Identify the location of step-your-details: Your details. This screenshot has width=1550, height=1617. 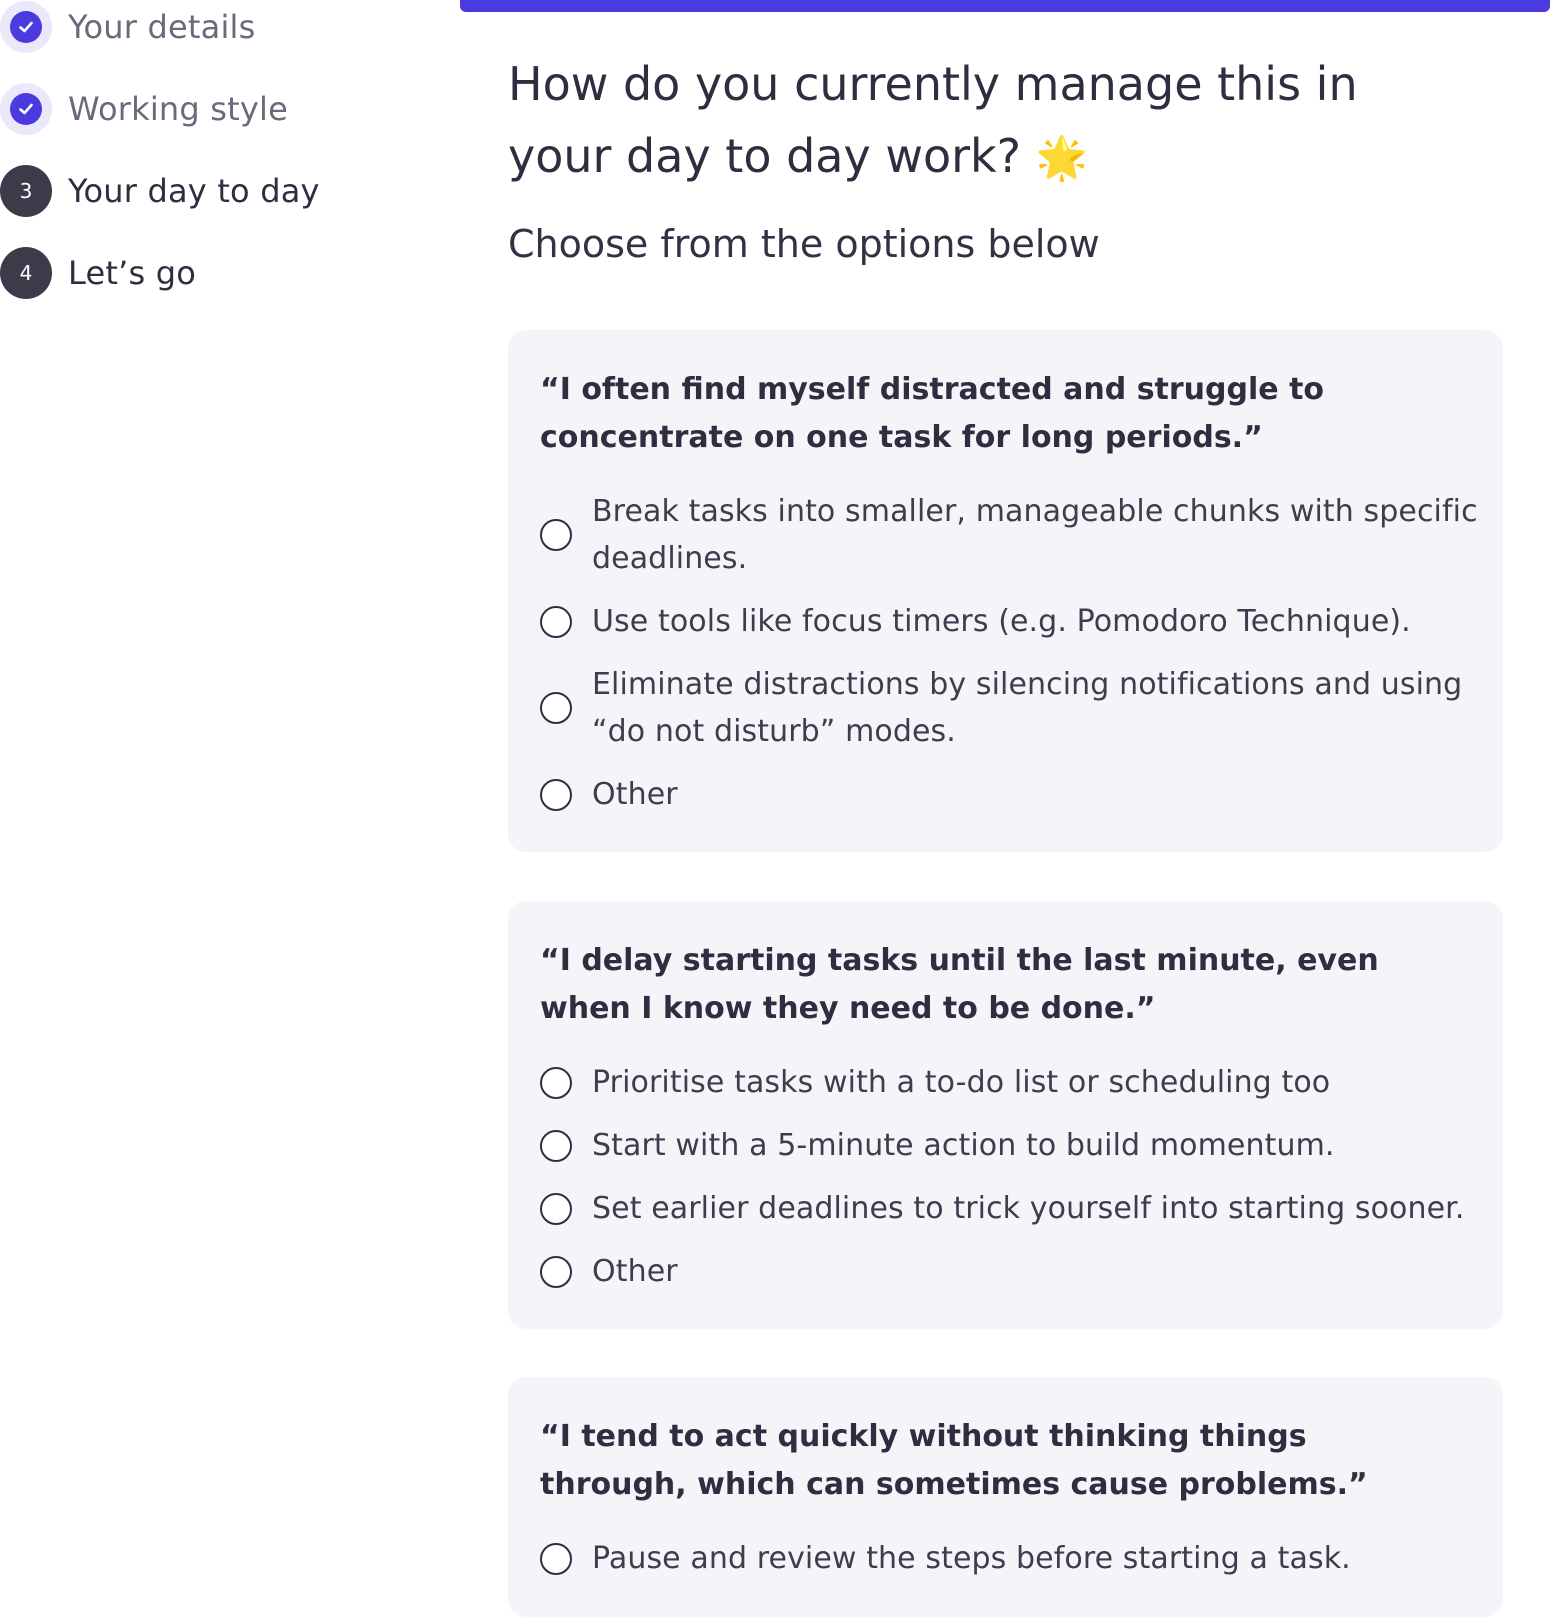
(128, 27).